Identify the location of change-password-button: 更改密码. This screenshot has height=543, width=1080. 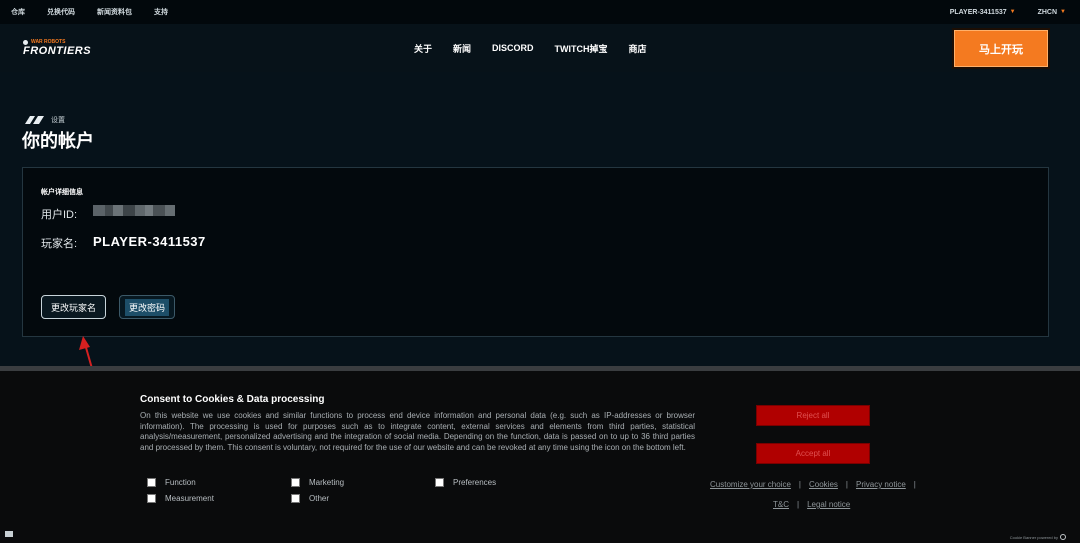
(147, 307).